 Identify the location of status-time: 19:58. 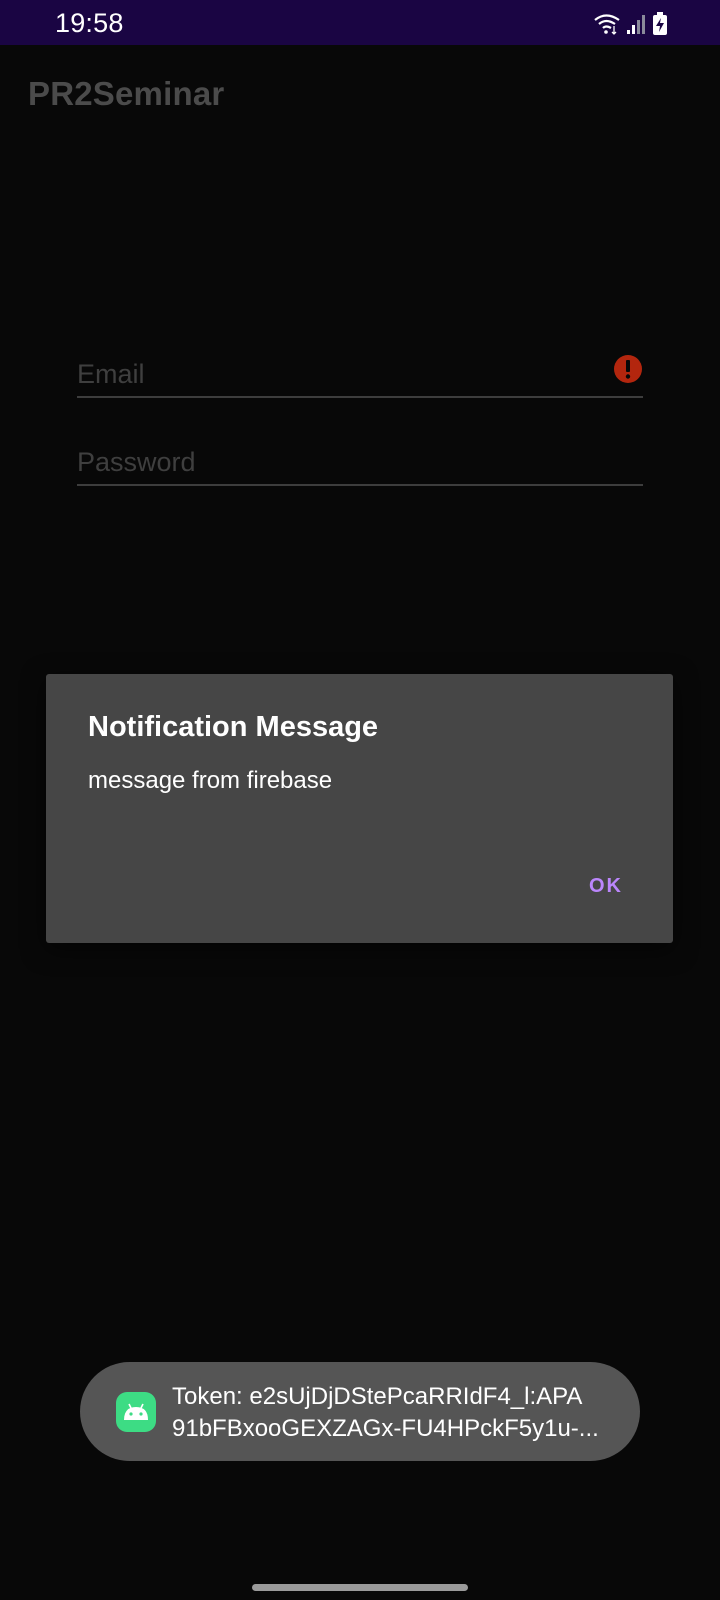
(89, 23).